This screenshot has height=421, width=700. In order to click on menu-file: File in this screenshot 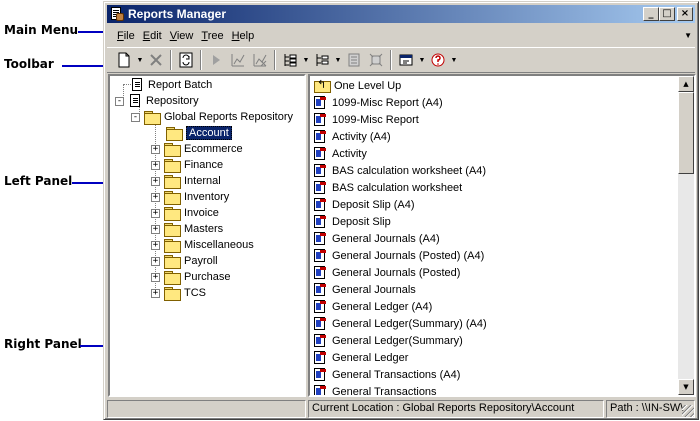, I will do `click(126, 36)`.